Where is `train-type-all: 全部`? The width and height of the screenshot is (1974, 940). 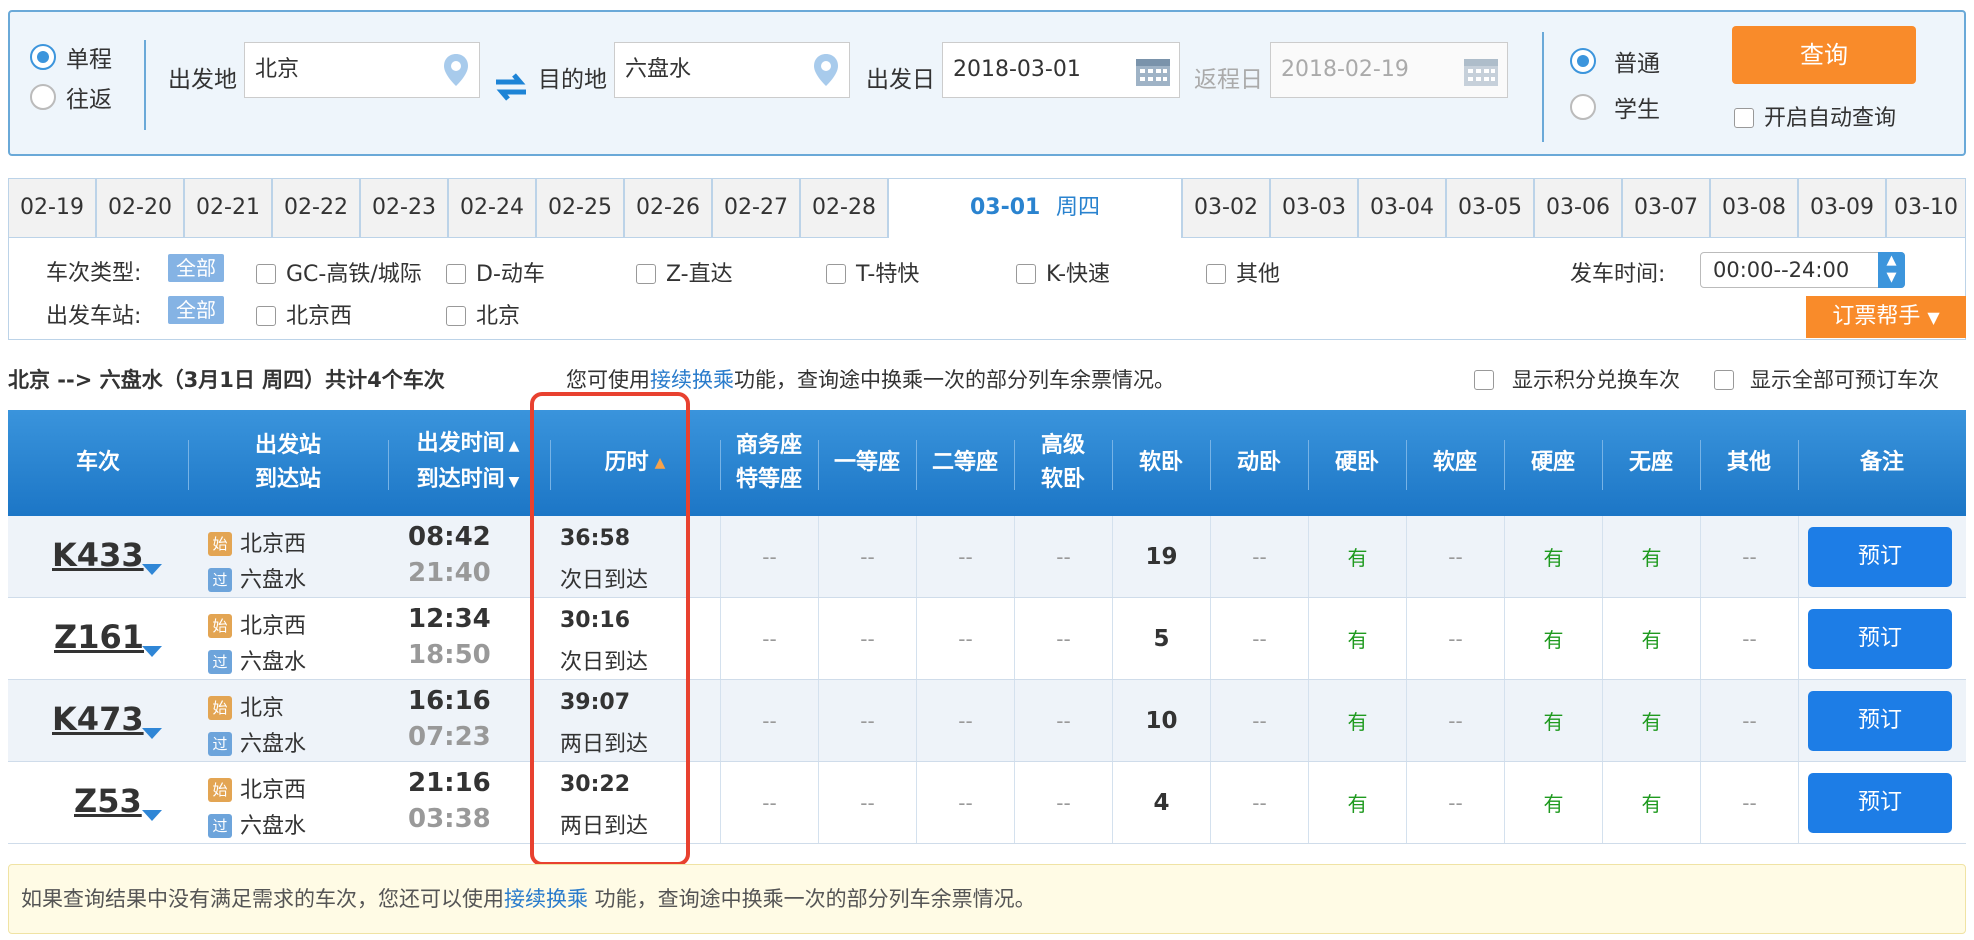
train-type-all: 全部 is located at coordinates (196, 268).